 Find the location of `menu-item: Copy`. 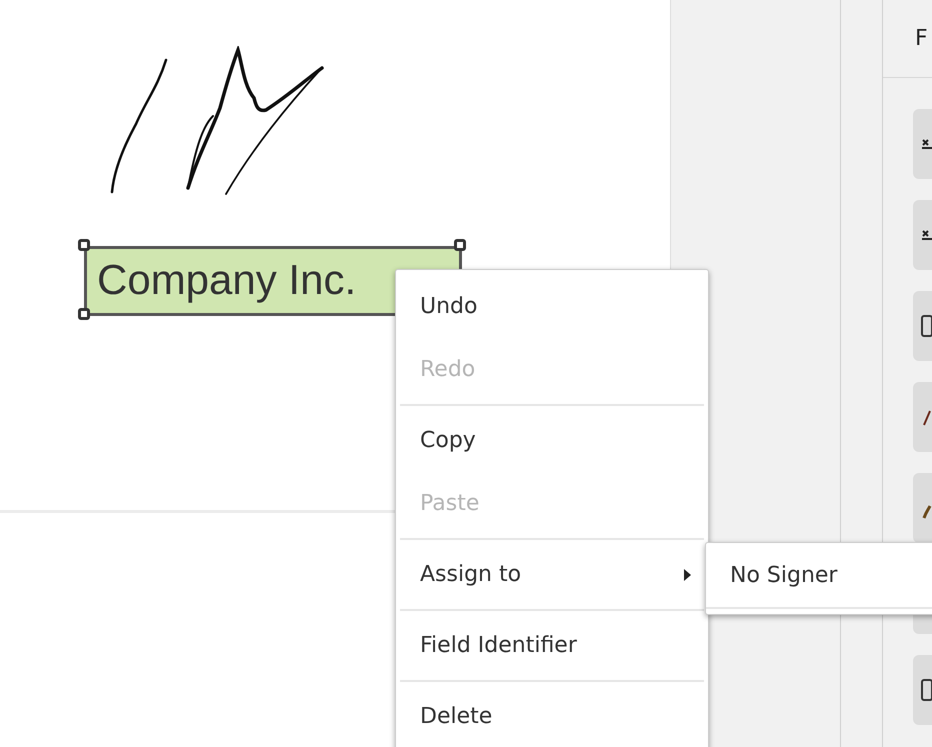

menu-item: Copy is located at coordinates (552, 440).